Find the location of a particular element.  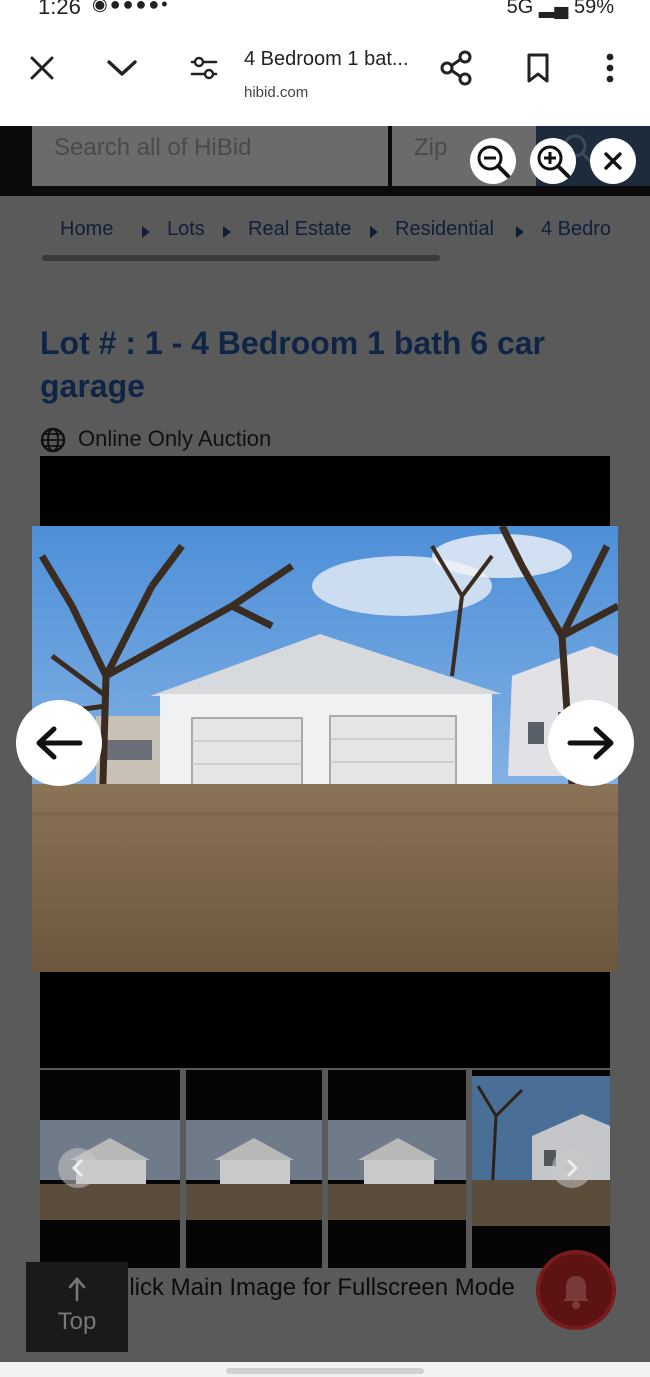

thumbnail-prev-button is located at coordinates (78, 1168).